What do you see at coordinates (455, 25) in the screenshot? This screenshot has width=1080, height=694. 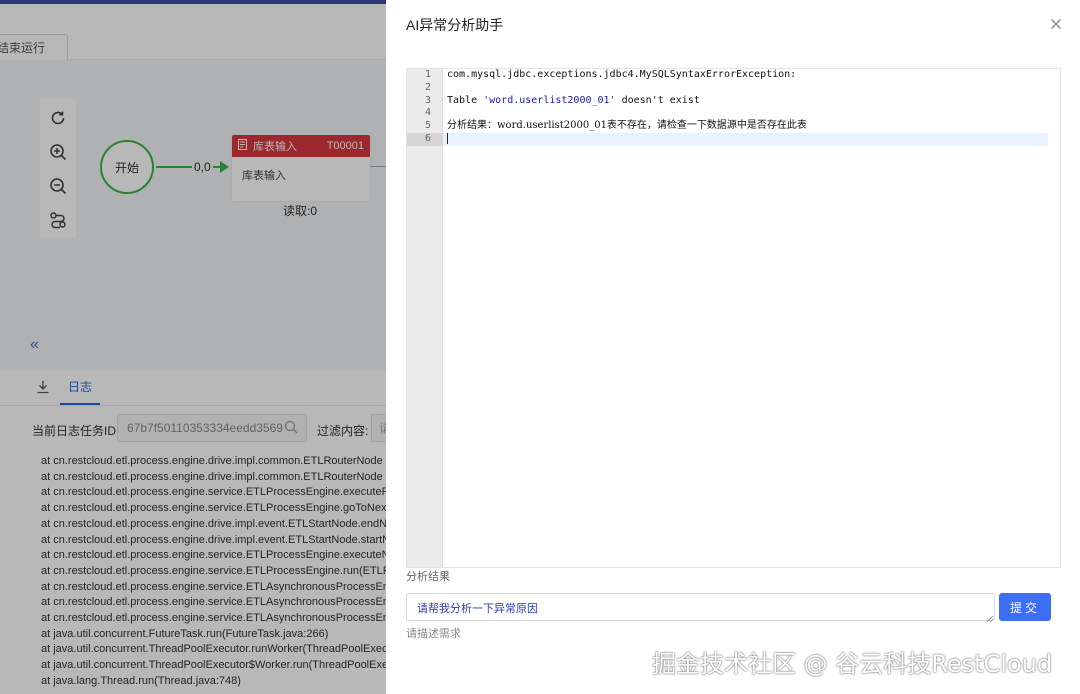 I see `drawer-title: AI异常分析助手` at bounding box center [455, 25].